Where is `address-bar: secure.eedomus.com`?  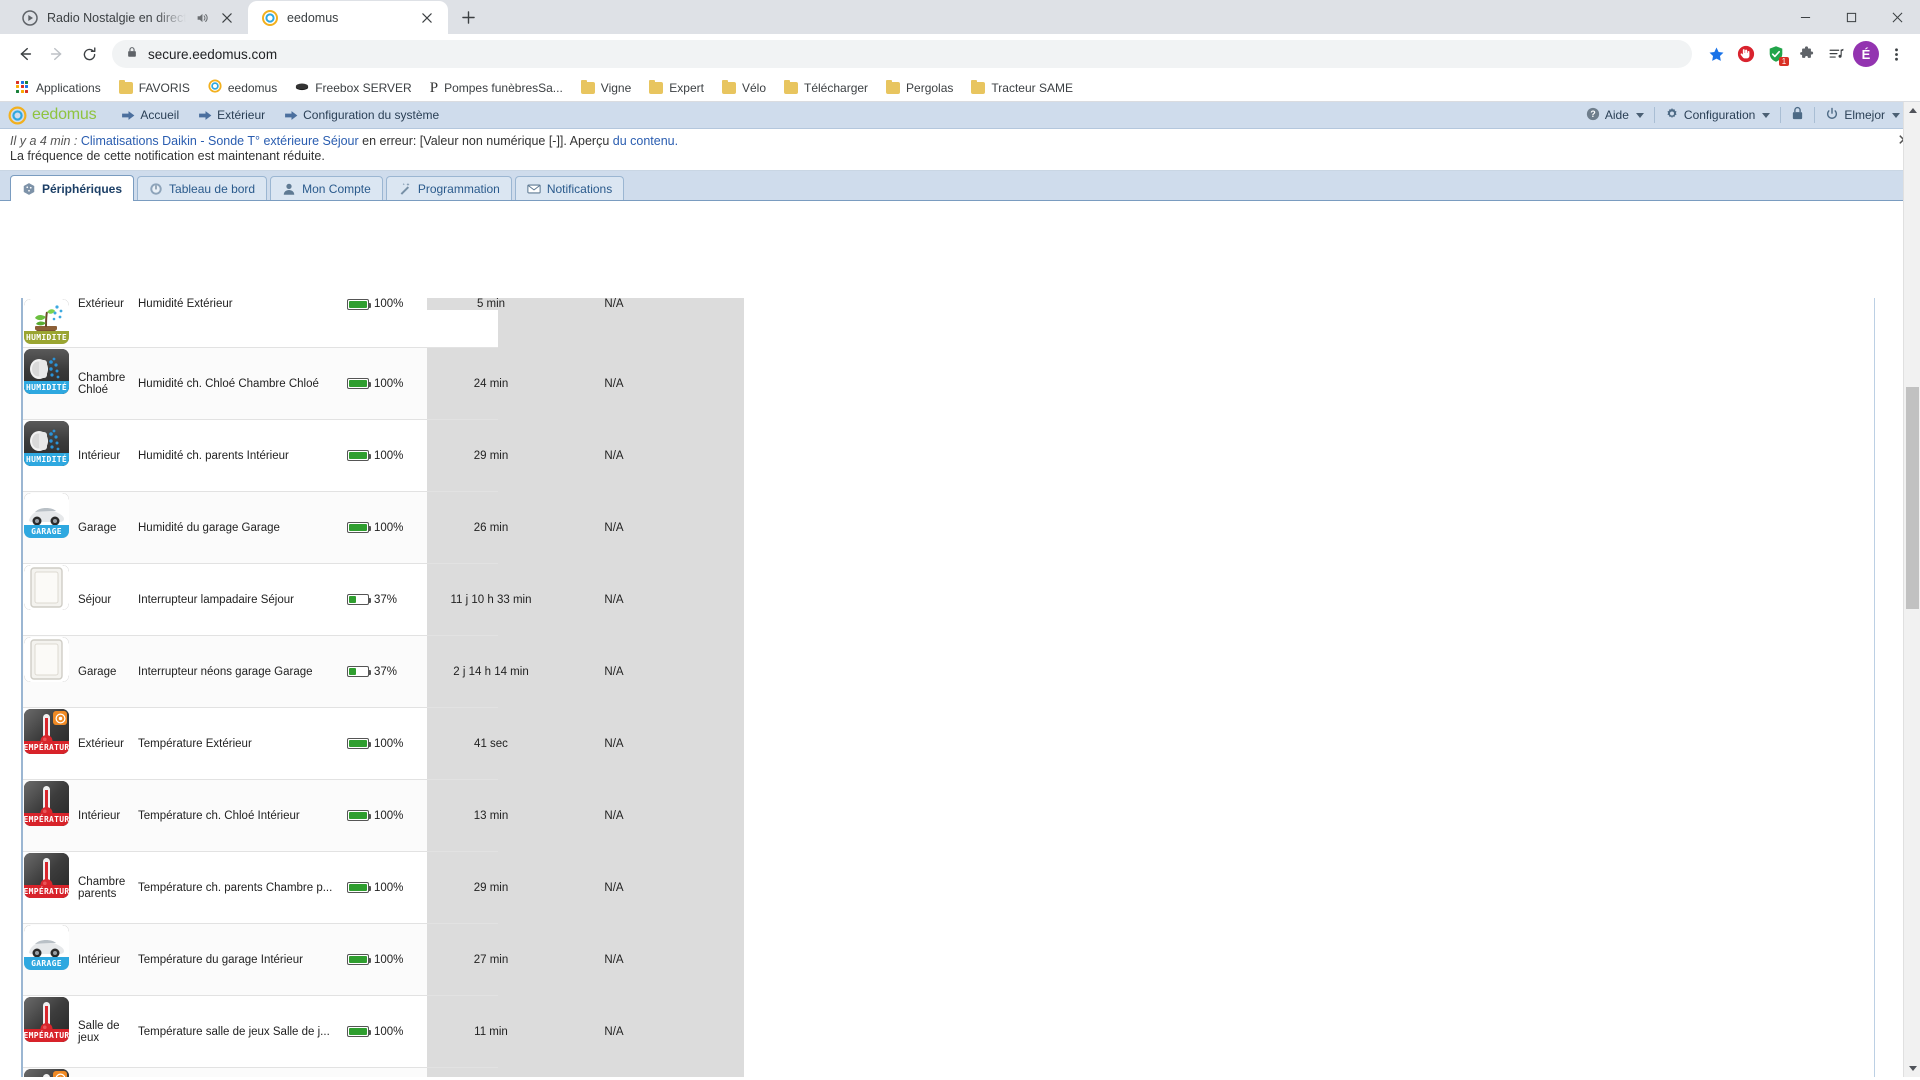 address-bar: secure.eedomus.com is located at coordinates (902, 54).